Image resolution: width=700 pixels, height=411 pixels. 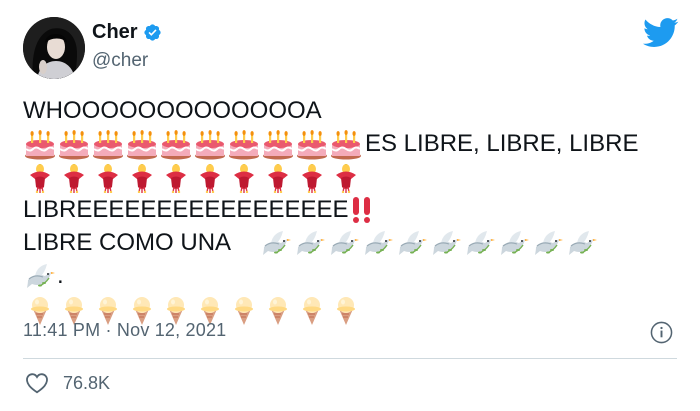 I want to click on cake-emoji-row, so click(x=193, y=143).